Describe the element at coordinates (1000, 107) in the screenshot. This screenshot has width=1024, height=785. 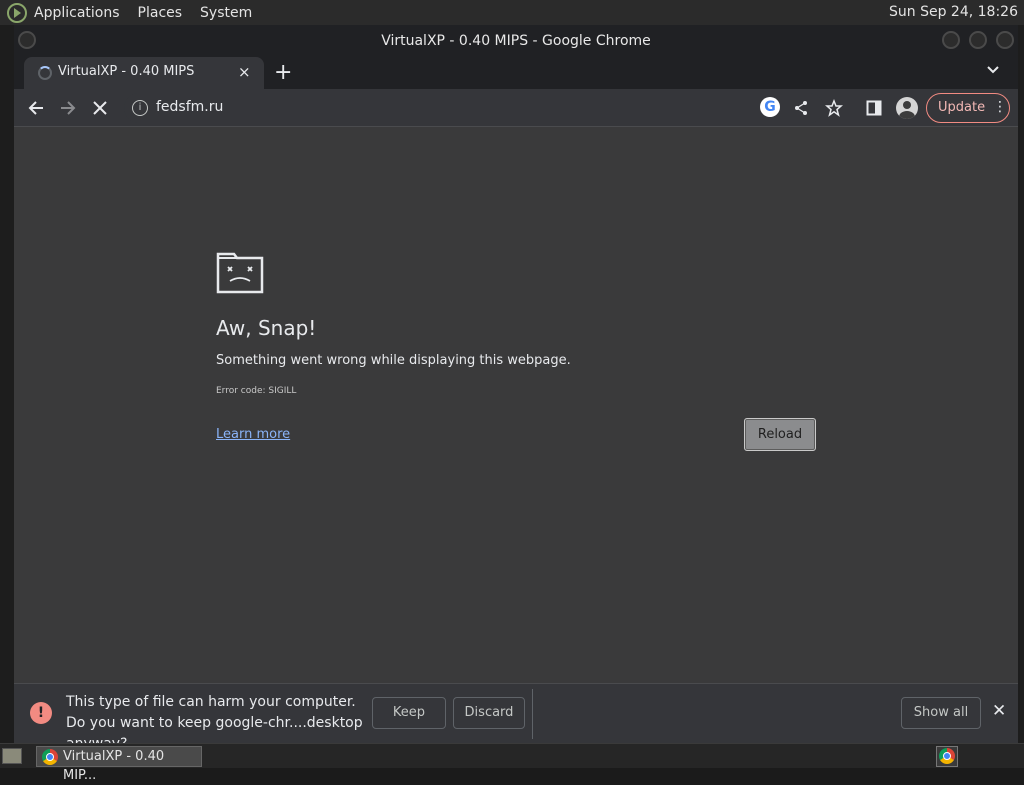
I see `more-vert-icon: ⋮` at that location.